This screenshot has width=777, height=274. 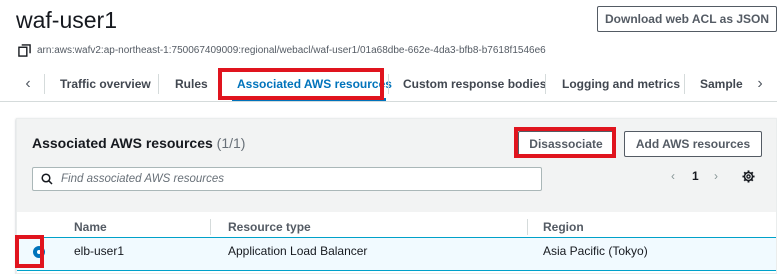 I want to click on highlight-box-disassociate, so click(x=565, y=142).